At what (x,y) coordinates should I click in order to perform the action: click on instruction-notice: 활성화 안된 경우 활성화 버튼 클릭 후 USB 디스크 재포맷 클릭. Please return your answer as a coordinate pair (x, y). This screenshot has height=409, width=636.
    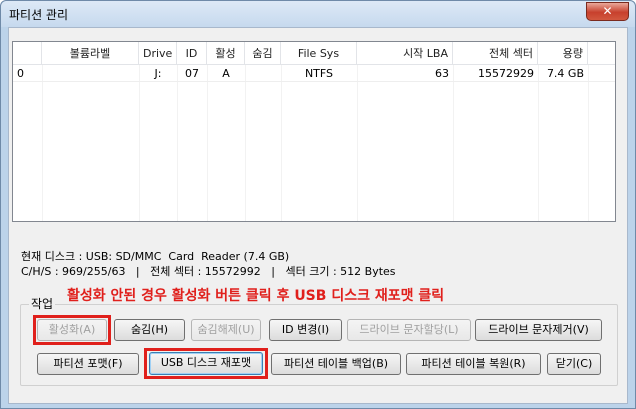
    Looking at the image, I should click on (256, 296).